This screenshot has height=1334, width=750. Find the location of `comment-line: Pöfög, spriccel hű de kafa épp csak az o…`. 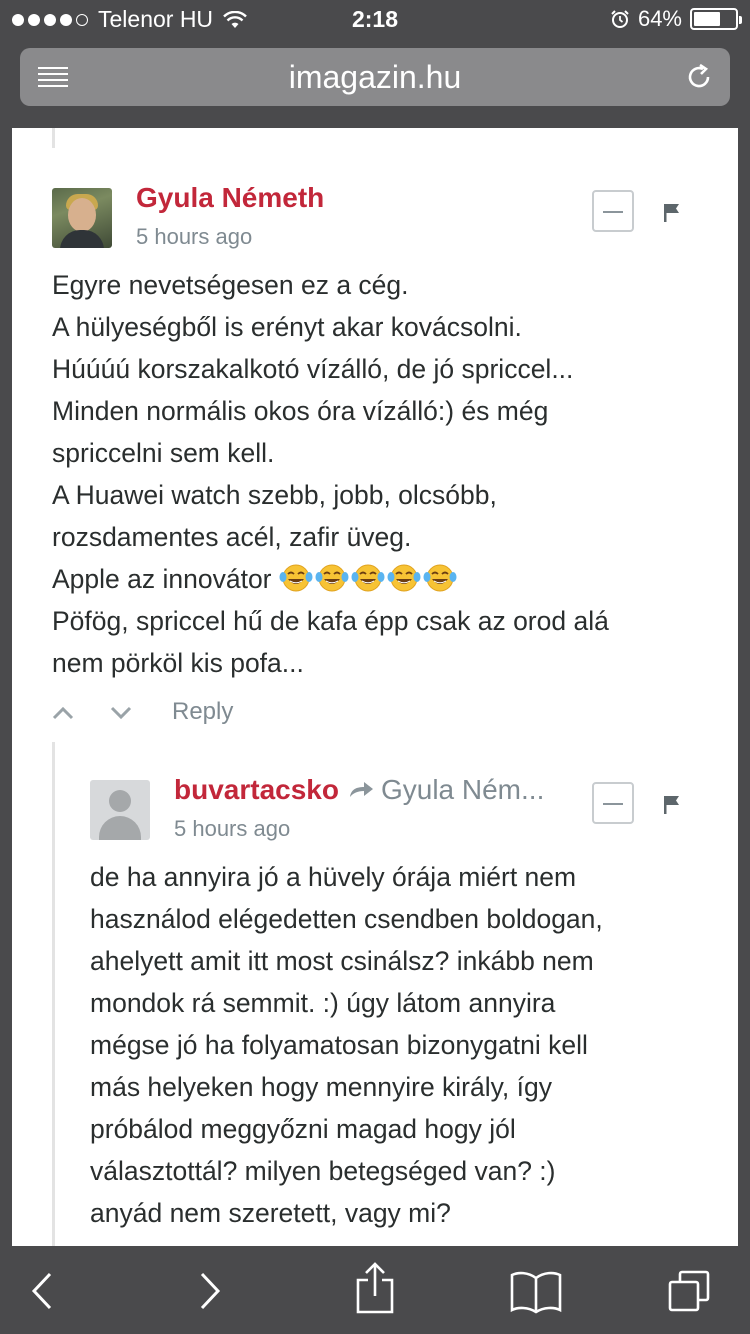

comment-line: Pöfög, spriccel hű de kafa épp csak az o… is located at coordinates (330, 621).